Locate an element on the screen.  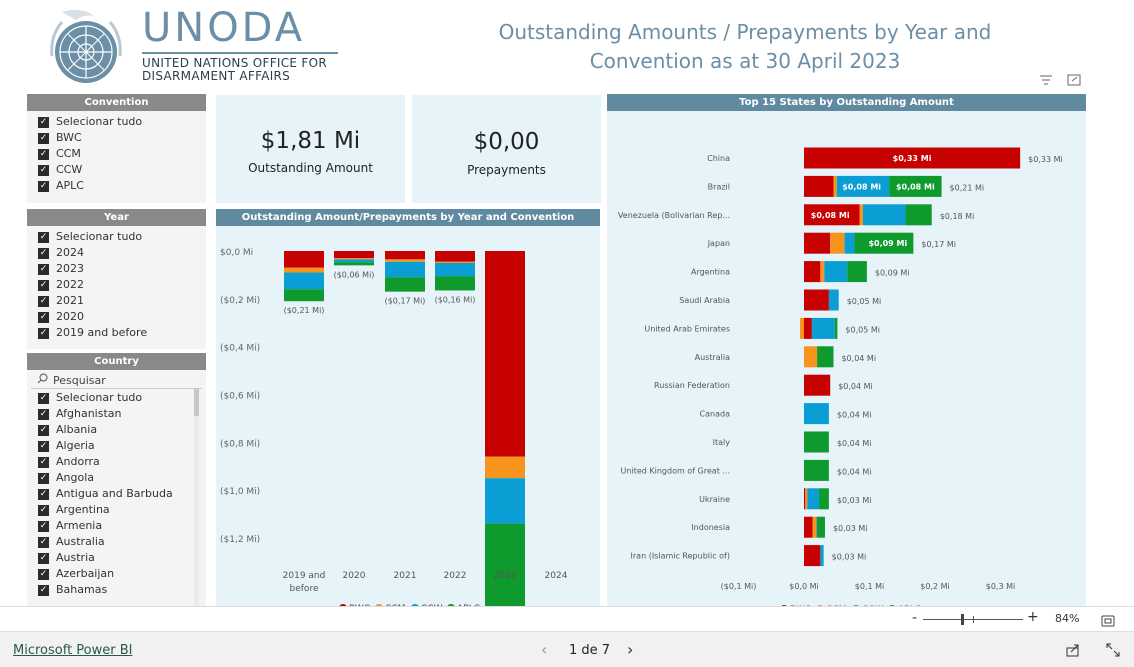
slicer-option: ✓ Antigua and Barbuda is located at coordinates (116, 494).